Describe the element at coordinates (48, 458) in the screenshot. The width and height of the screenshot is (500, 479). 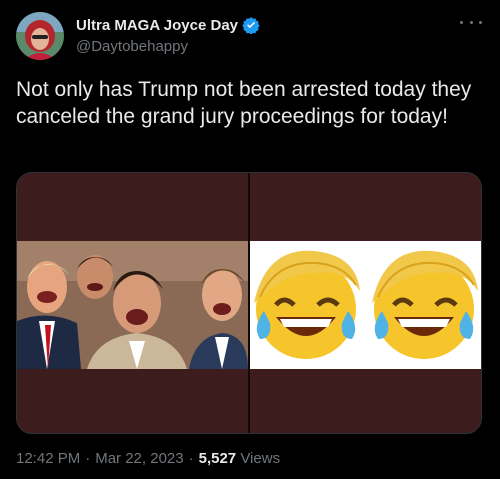
I see `tweet-time: 12:42 PM` at that location.